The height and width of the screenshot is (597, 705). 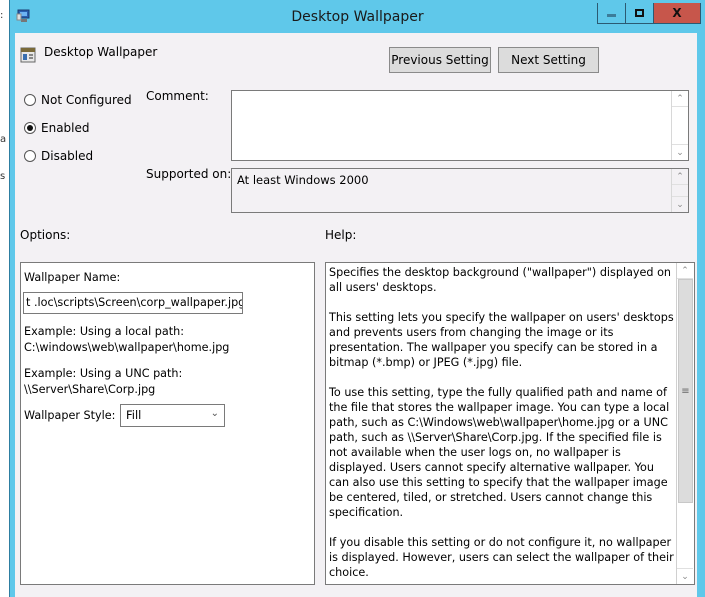 What do you see at coordinates (65, 128) in the screenshot?
I see `radio-label: Enabled` at bounding box center [65, 128].